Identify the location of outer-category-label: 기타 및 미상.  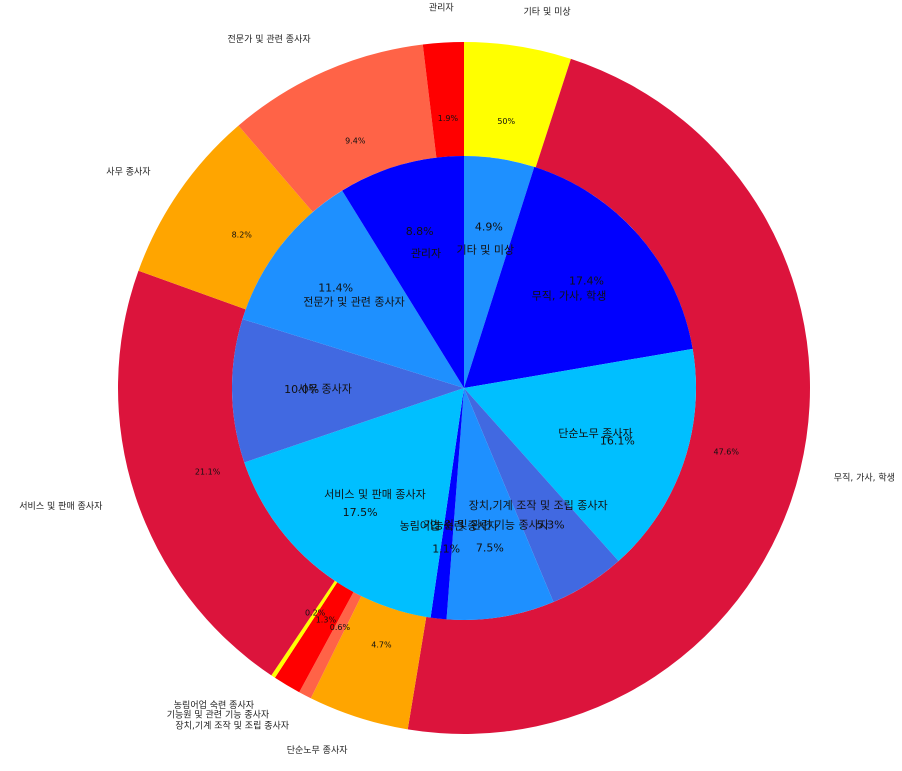
(547, 12).